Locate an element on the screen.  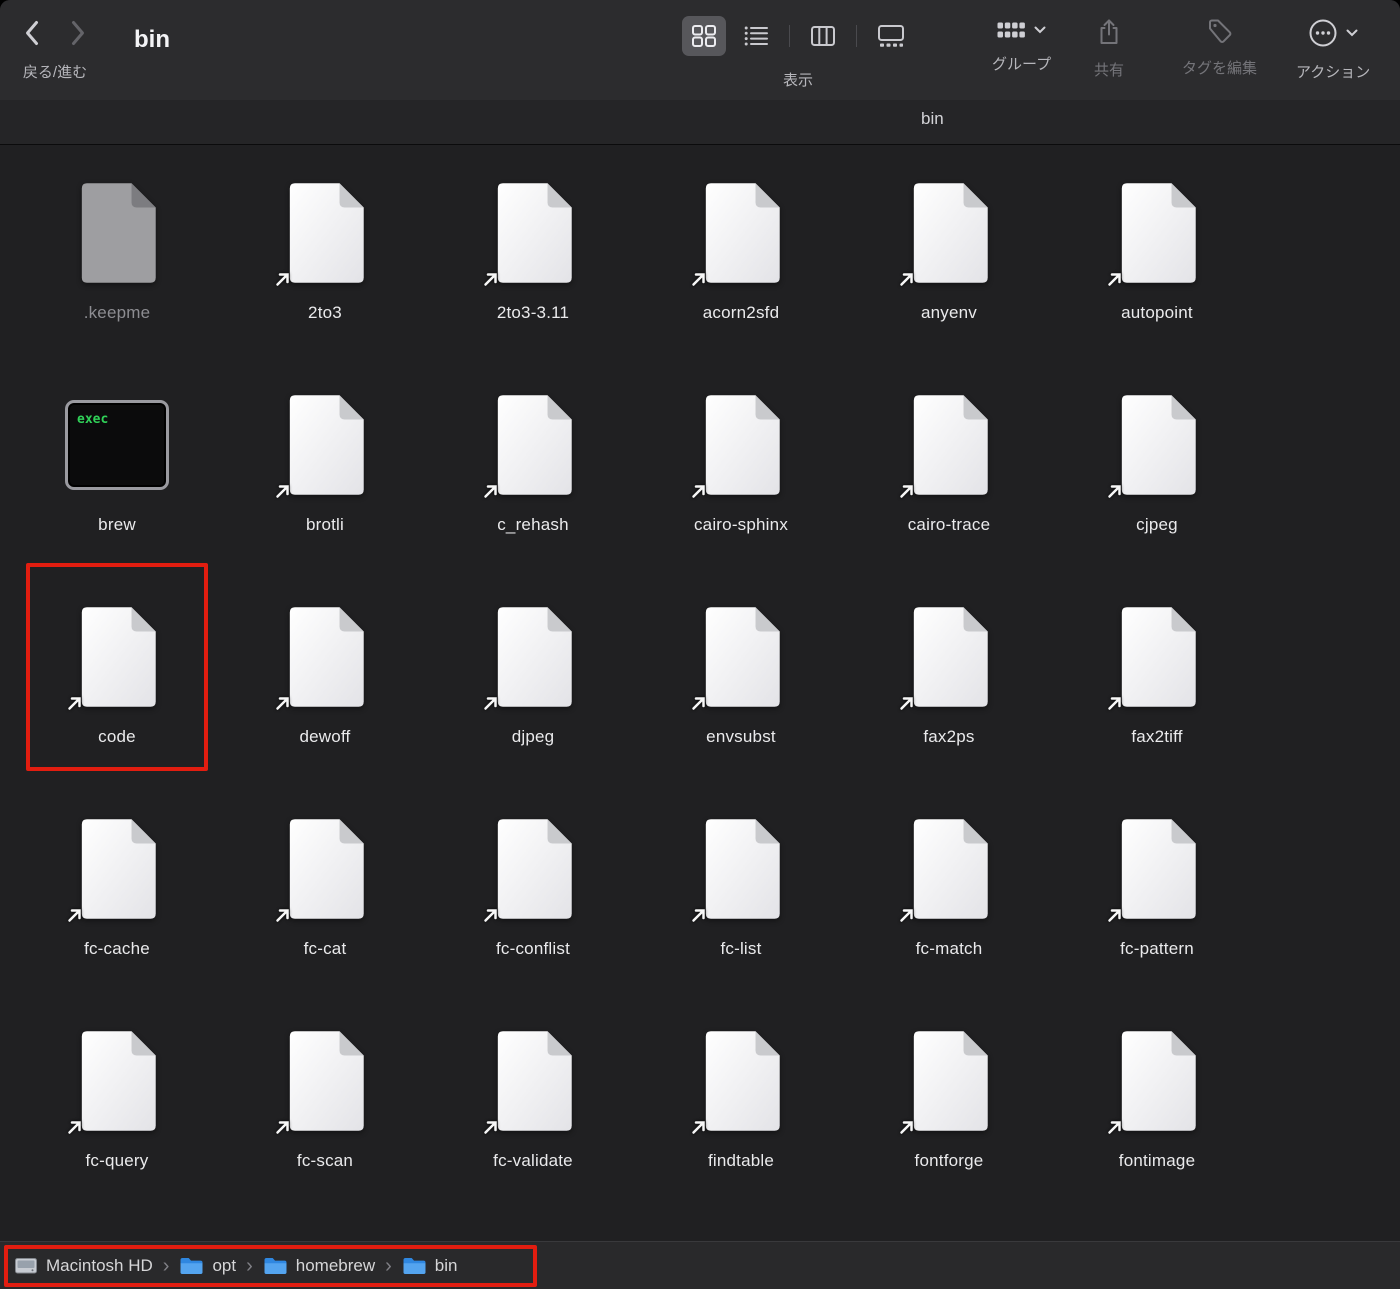
file-name-label: fc-validate is located at coordinates (533, 1160).